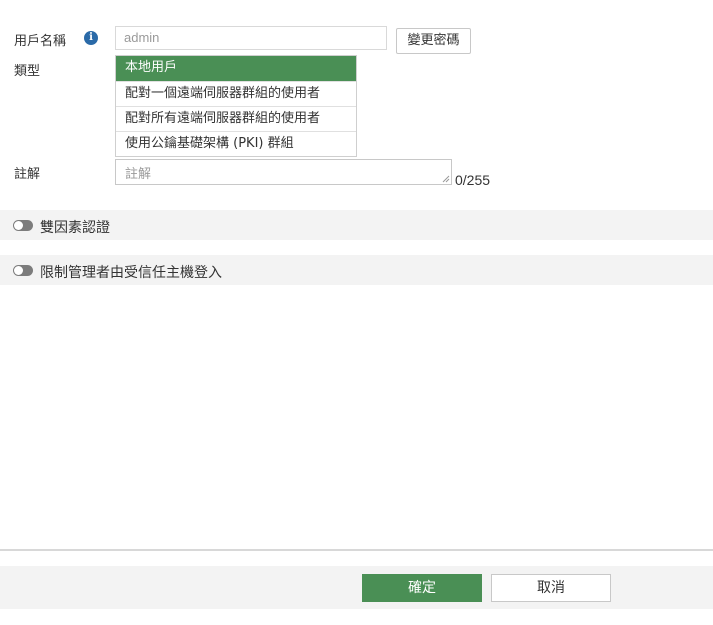  Describe the element at coordinates (473, 180) in the screenshot. I see `comment-char-counter: 0/255` at that location.